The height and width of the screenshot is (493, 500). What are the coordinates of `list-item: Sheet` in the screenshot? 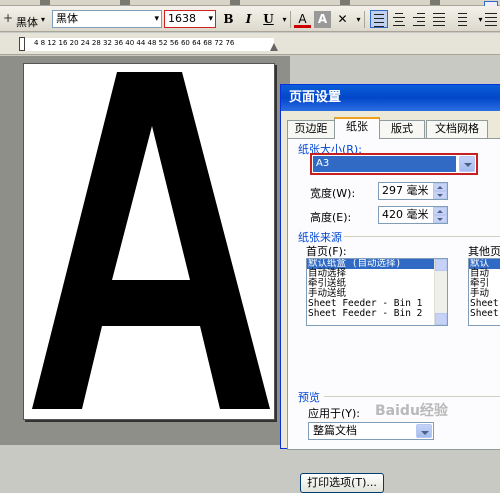 It's located at (484, 314).